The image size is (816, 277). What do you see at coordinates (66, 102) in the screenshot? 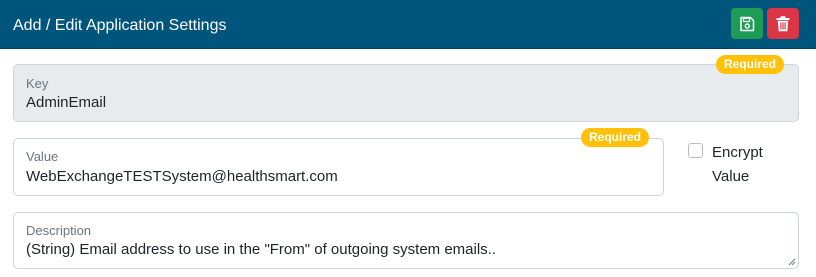
I see `key-value: AdminEmail` at bounding box center [66, 102].